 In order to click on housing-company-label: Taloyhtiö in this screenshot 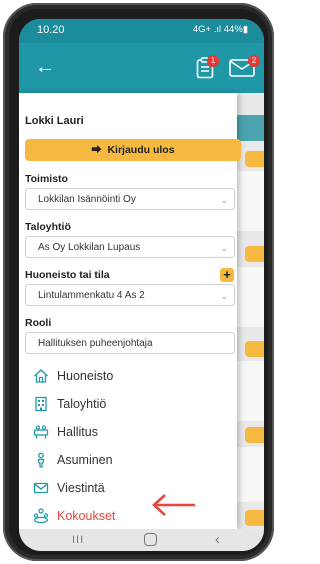, I will do `click(48, 227)`.